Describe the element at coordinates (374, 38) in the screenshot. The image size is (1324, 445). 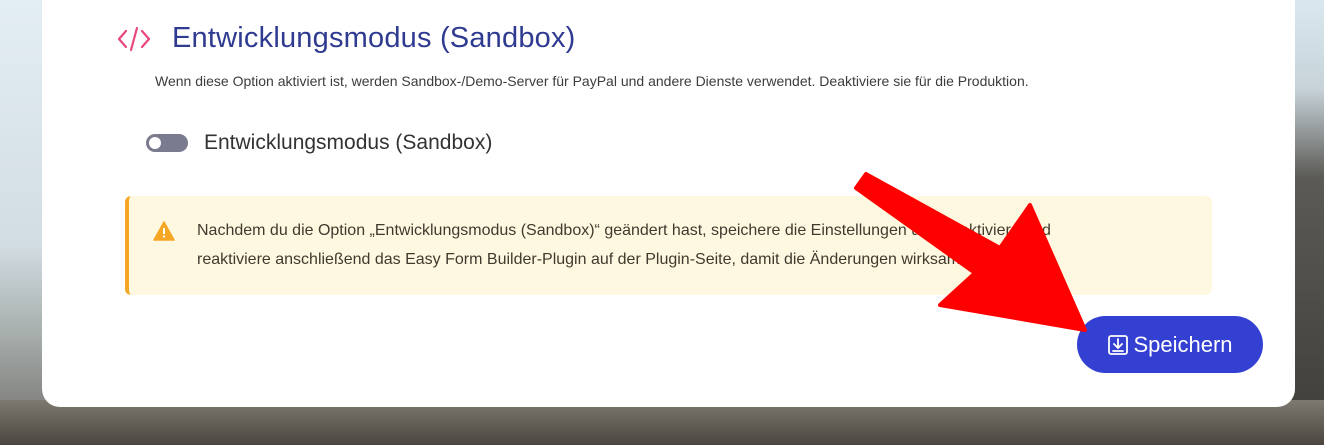
I see `section-title: Entwicklungsmodus (Sandbox)` at that location.